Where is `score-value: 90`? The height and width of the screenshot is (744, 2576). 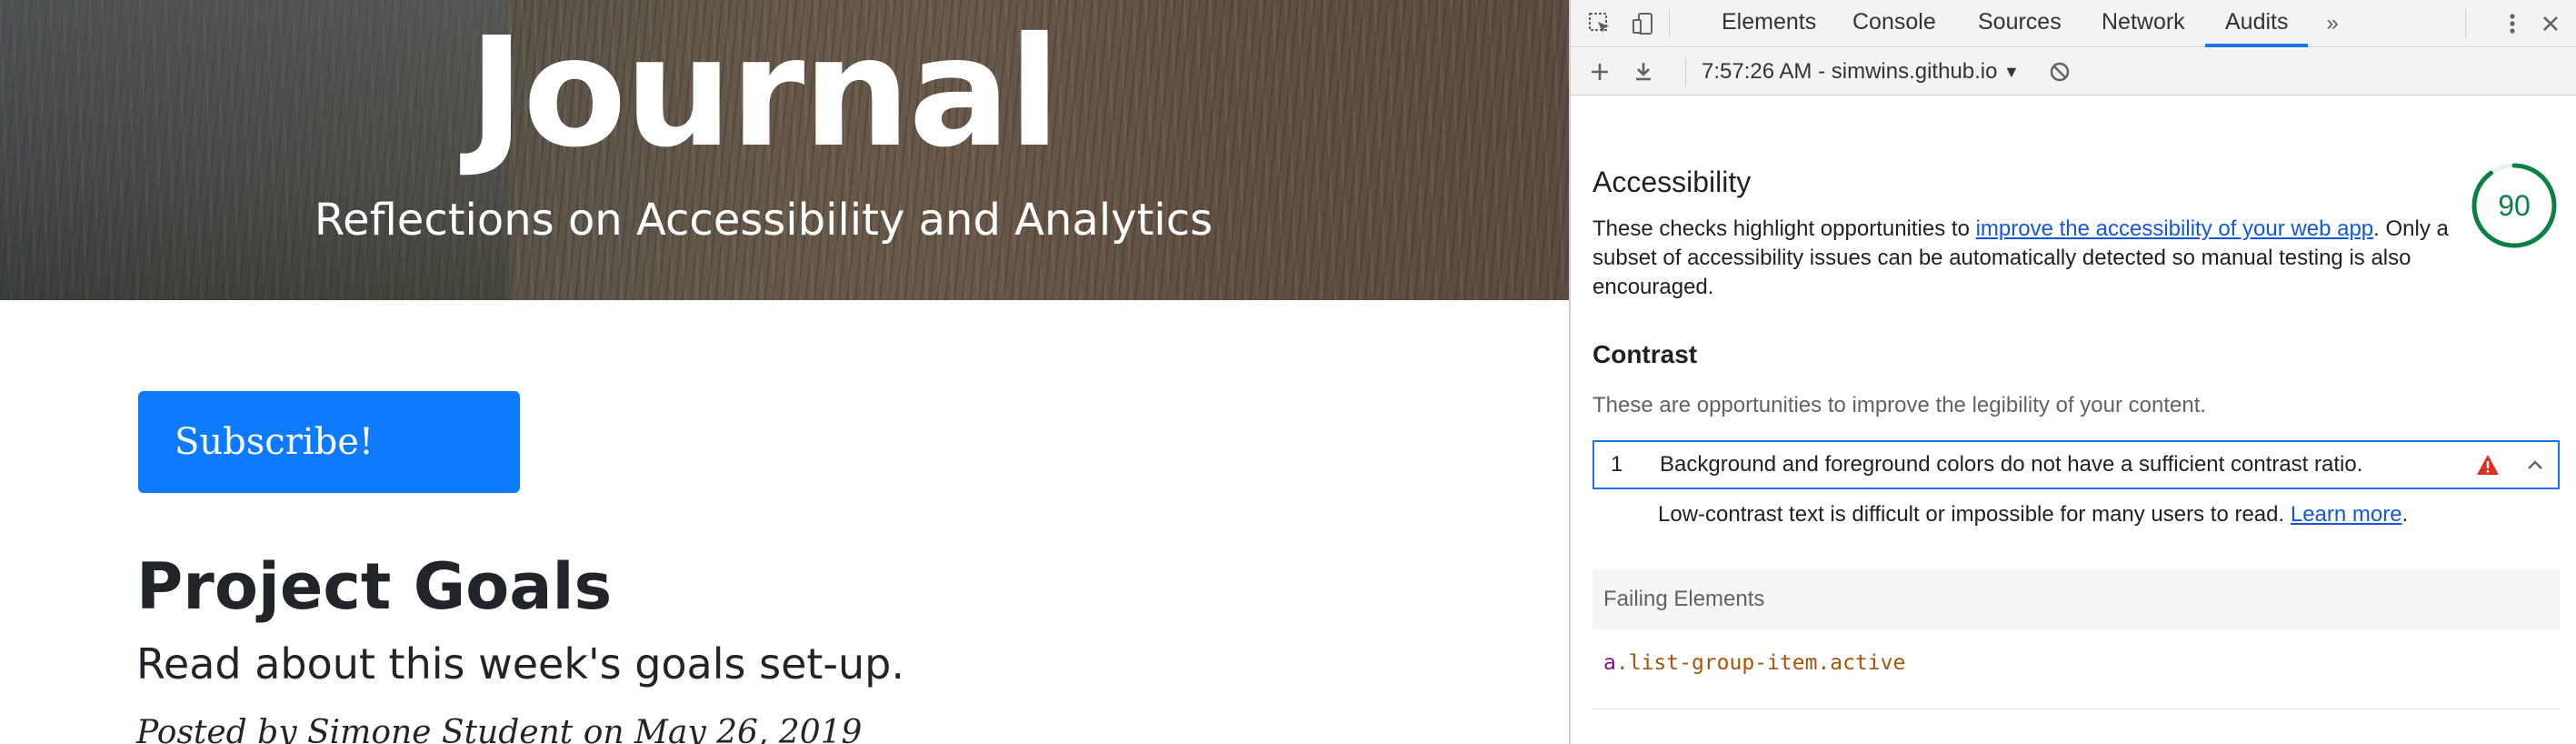
score-value: 90 is located at coordinates (2514, 205).